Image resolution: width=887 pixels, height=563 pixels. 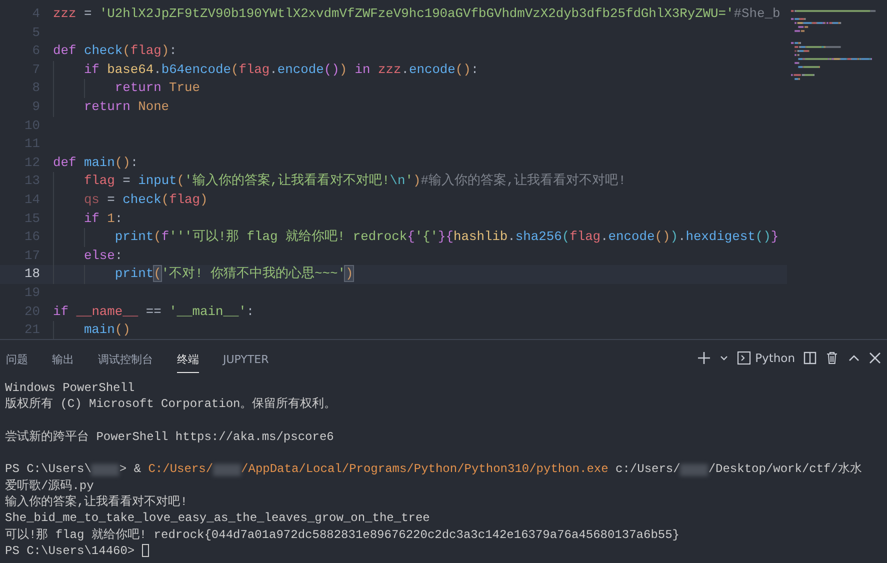 I want to click on code-text: zzz = 'U2hlX2JpZF9tZV90b190YWtlX2xvdmVfZWFzeV9hc190aGVfbGVhdmVzX2dyb3dfb25fdGhlX3RyZWU='#She_b, so click(x=416, y=14).